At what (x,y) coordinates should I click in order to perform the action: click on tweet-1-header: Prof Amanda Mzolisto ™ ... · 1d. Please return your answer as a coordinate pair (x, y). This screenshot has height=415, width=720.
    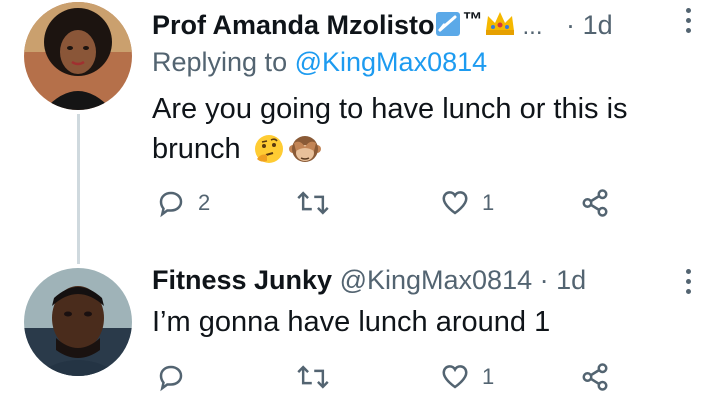
    Looking at the image, I should click on (382, 24).